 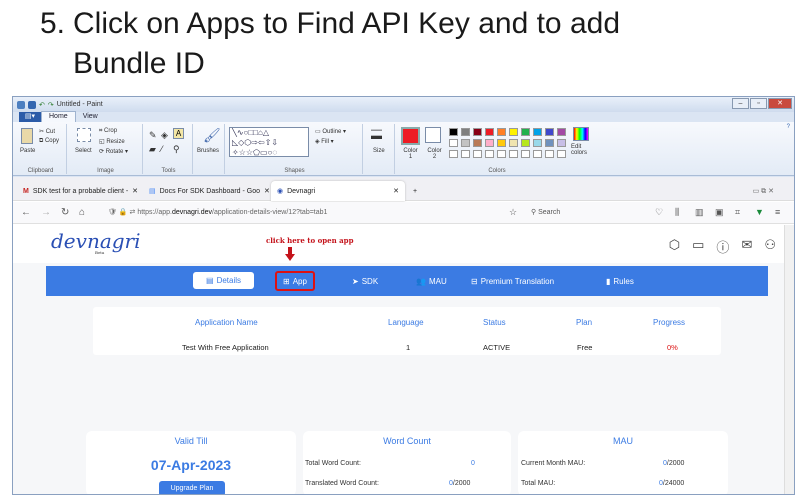 I want to click on browser-tab-devnagri: ◉ Devnagri ✕, so click(x=338, y=191).